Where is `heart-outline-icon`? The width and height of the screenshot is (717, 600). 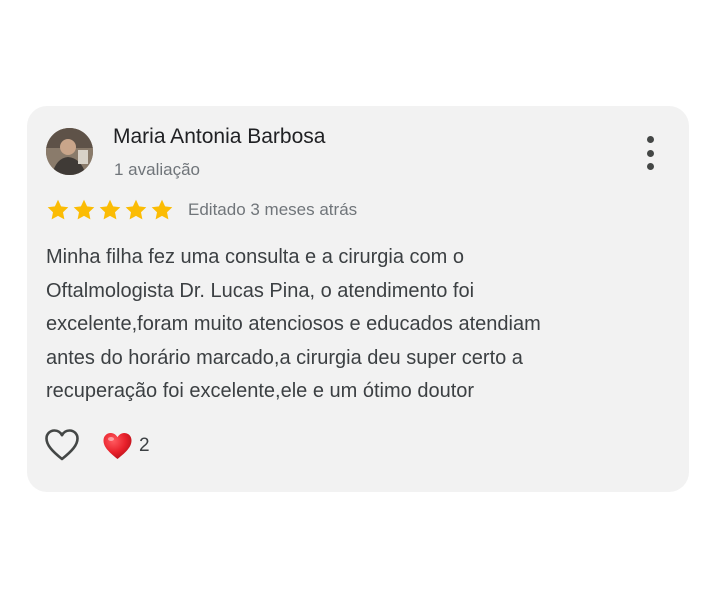
heart-outline-icon is located at coordinates (62, 445).